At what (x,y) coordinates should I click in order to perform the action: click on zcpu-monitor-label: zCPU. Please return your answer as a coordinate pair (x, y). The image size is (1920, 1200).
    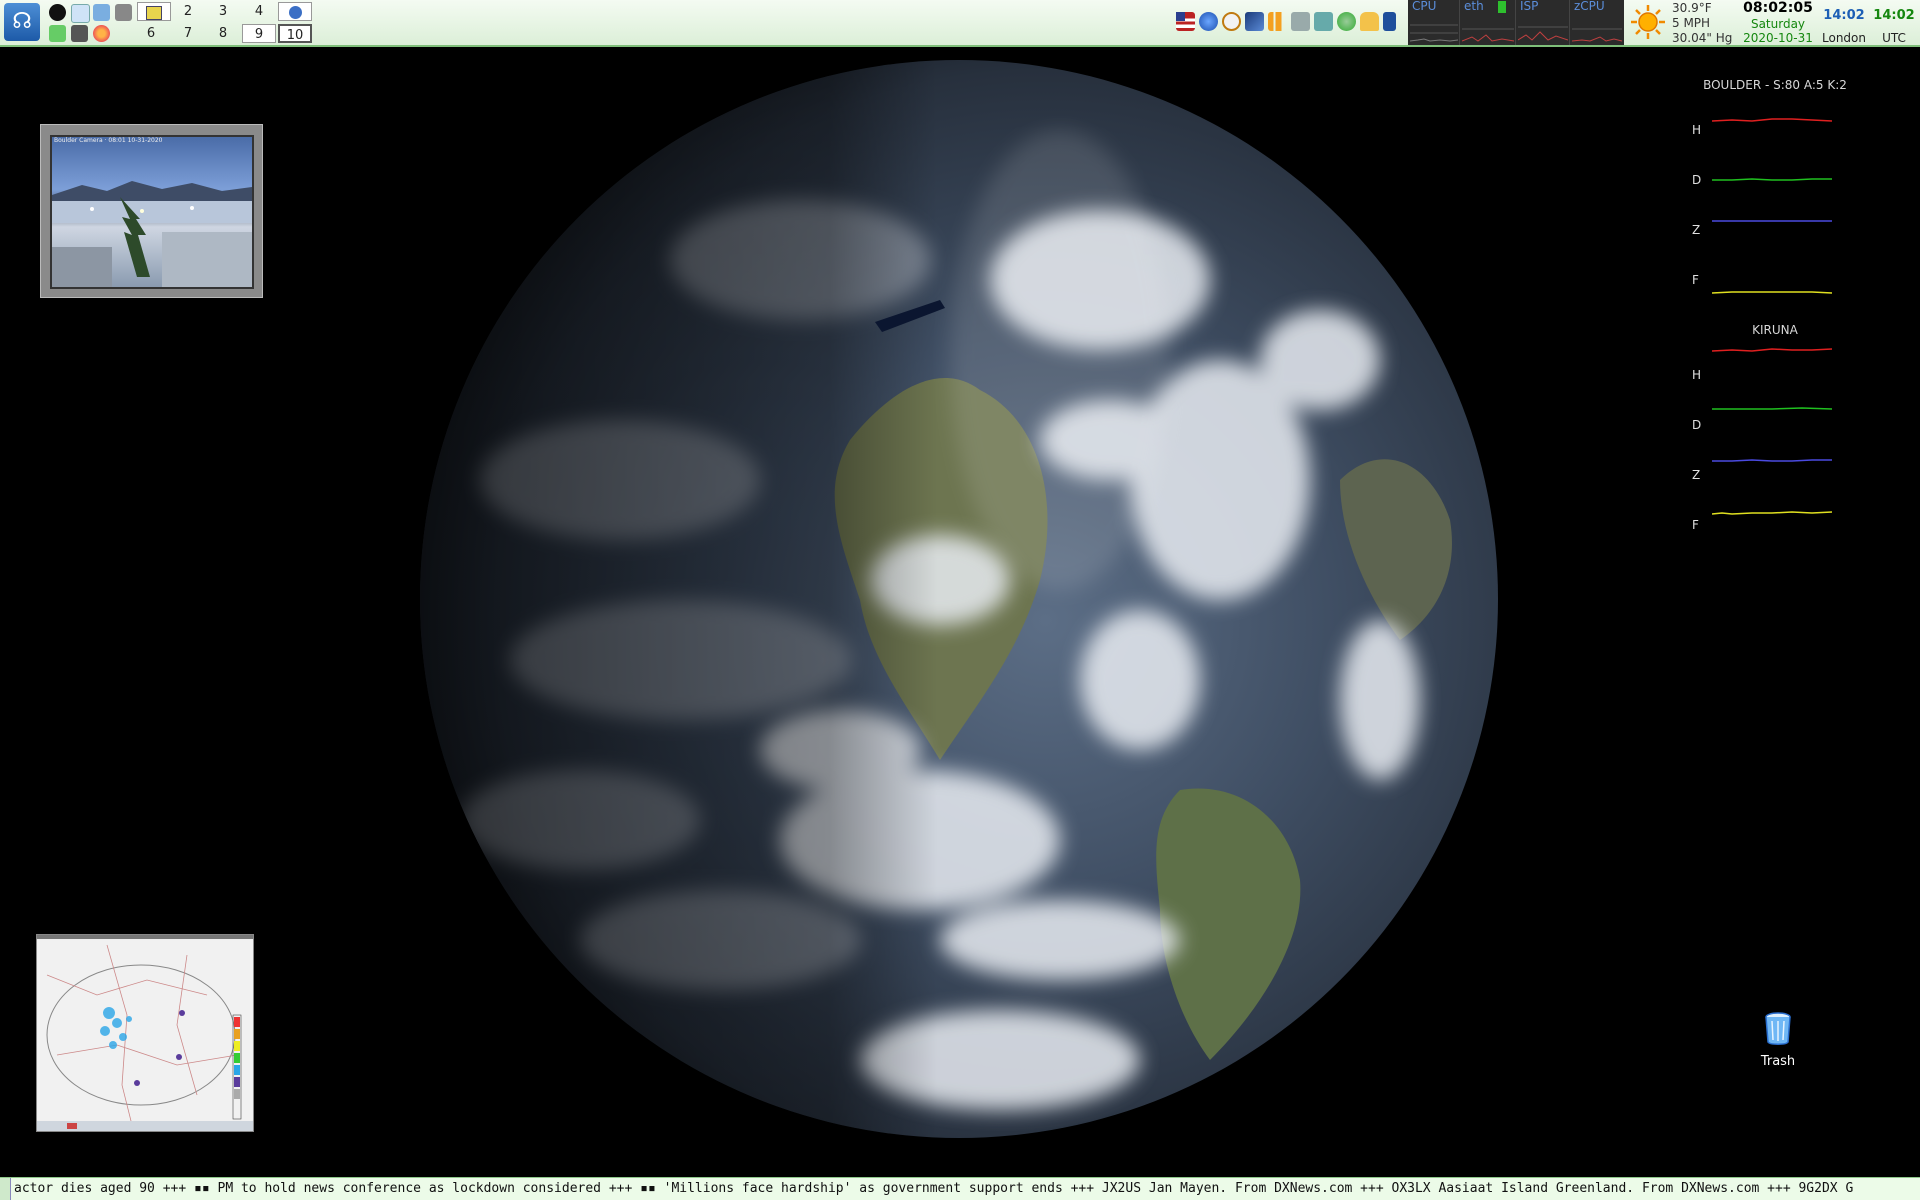
    Looking at the image, I should click on (1589, 6).